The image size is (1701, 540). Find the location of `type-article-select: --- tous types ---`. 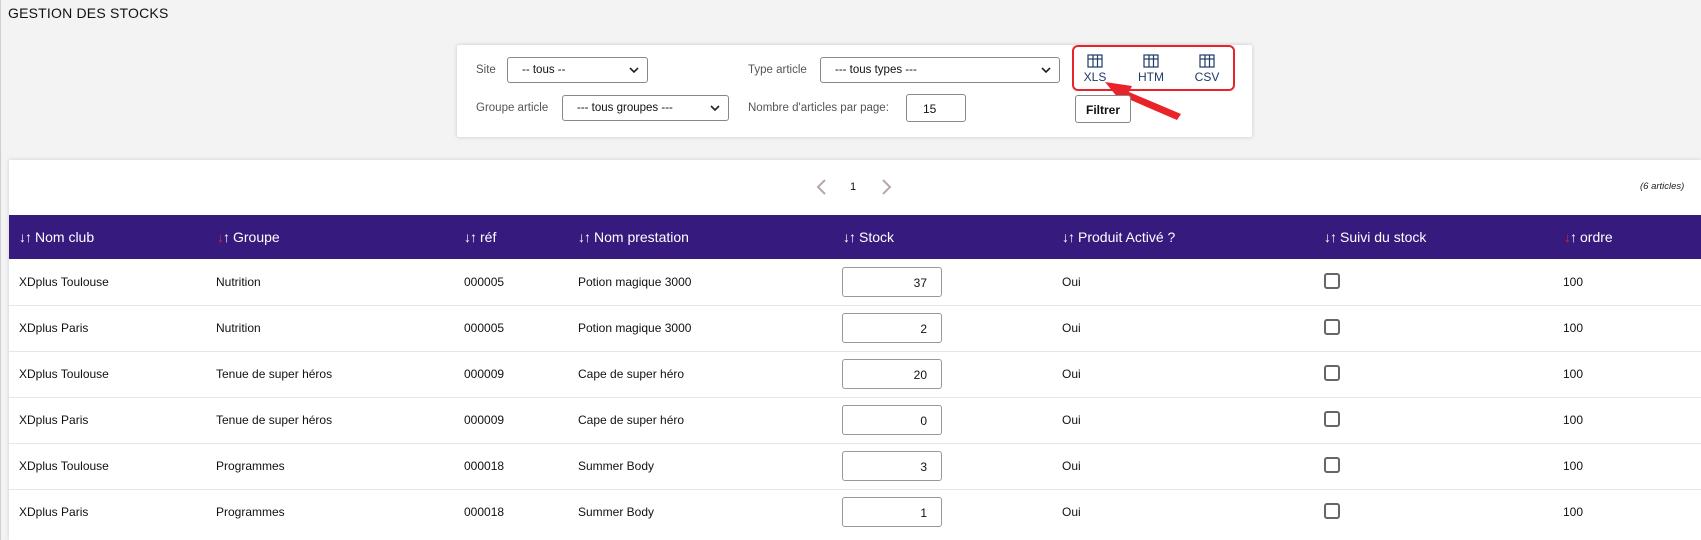

type-article-select: --- tous types --- is located at coordinates (940, 70).